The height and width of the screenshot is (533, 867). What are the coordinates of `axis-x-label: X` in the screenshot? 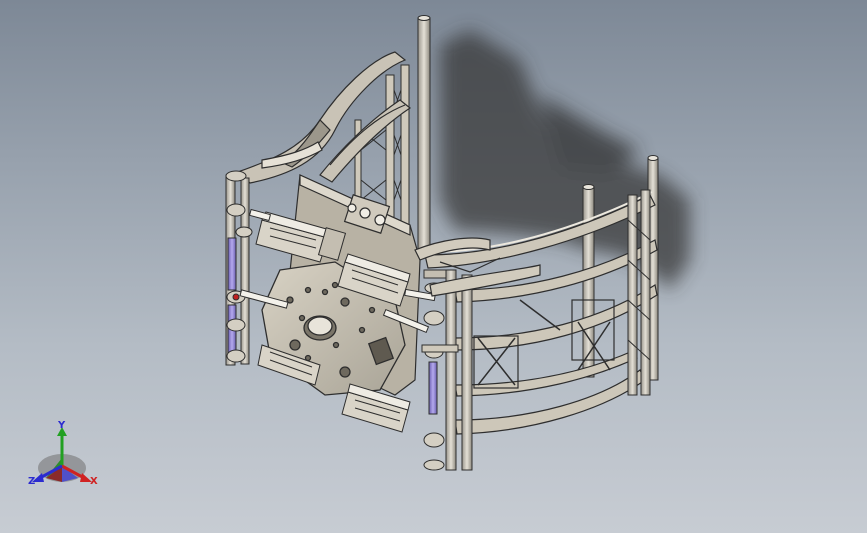 It's located at (94, 481).